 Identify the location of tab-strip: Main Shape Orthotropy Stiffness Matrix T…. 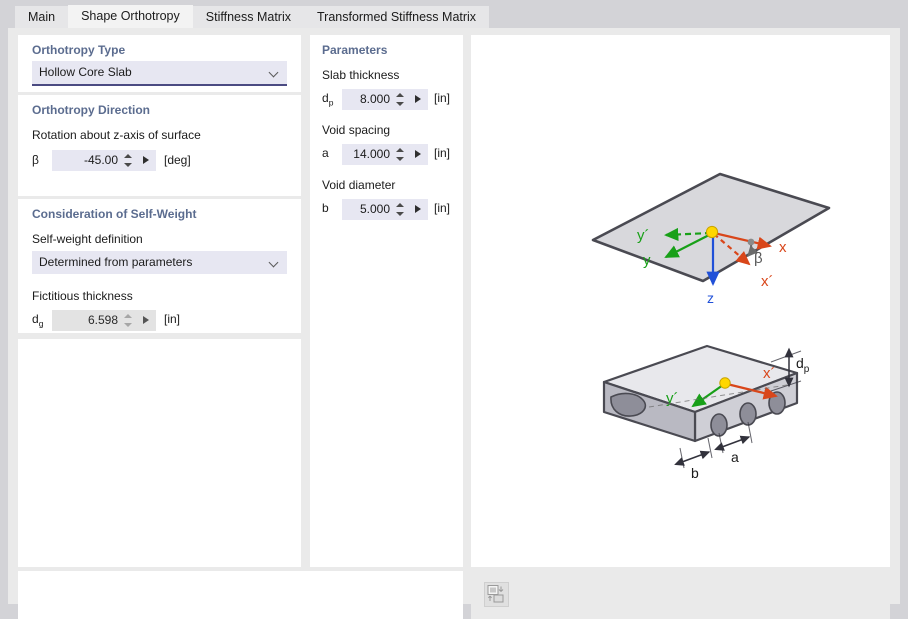
(252, 16).